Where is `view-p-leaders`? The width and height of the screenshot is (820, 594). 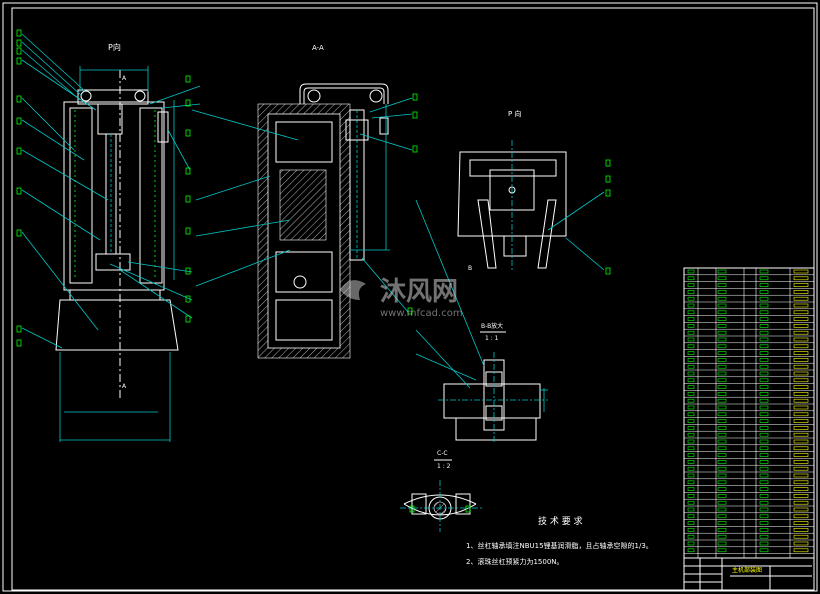 view-p-leaders is located at coordinates (579, 217).